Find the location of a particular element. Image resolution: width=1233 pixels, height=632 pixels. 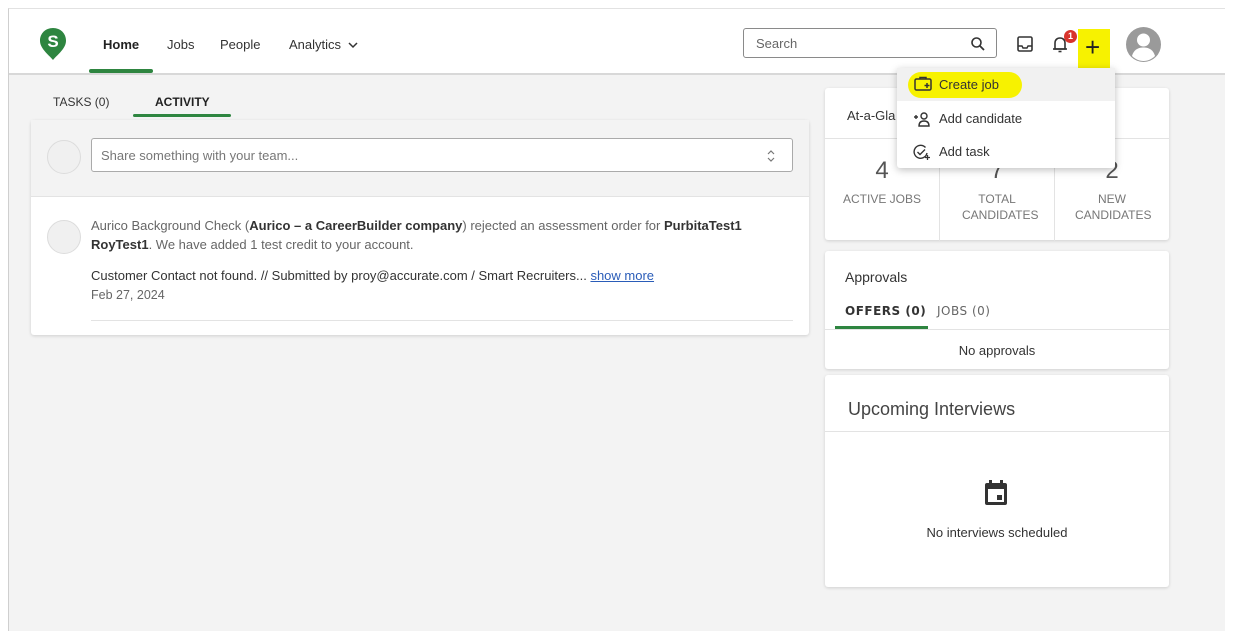

glance-title: At-a-Gla is located at coordinates (871, 115).